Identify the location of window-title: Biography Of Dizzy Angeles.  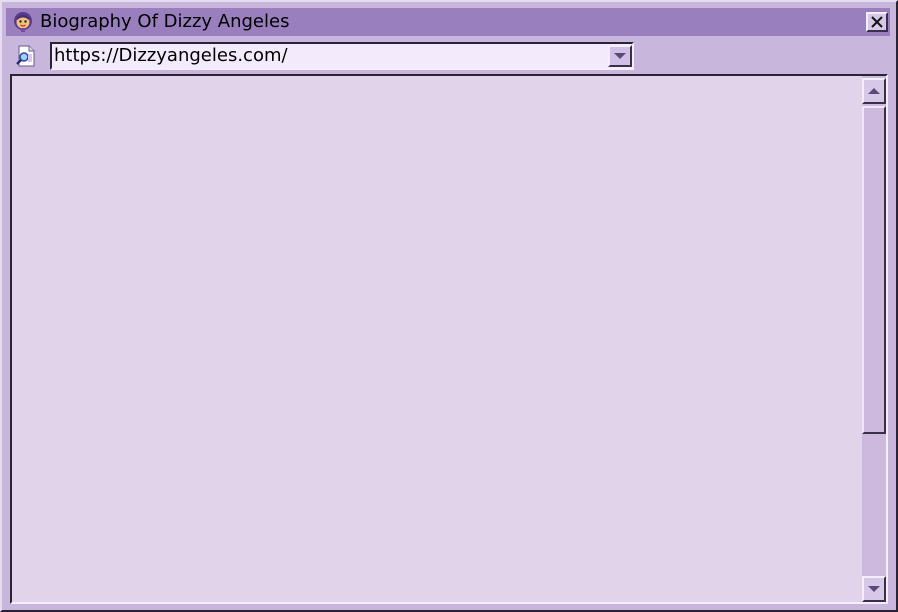
(165, 21).